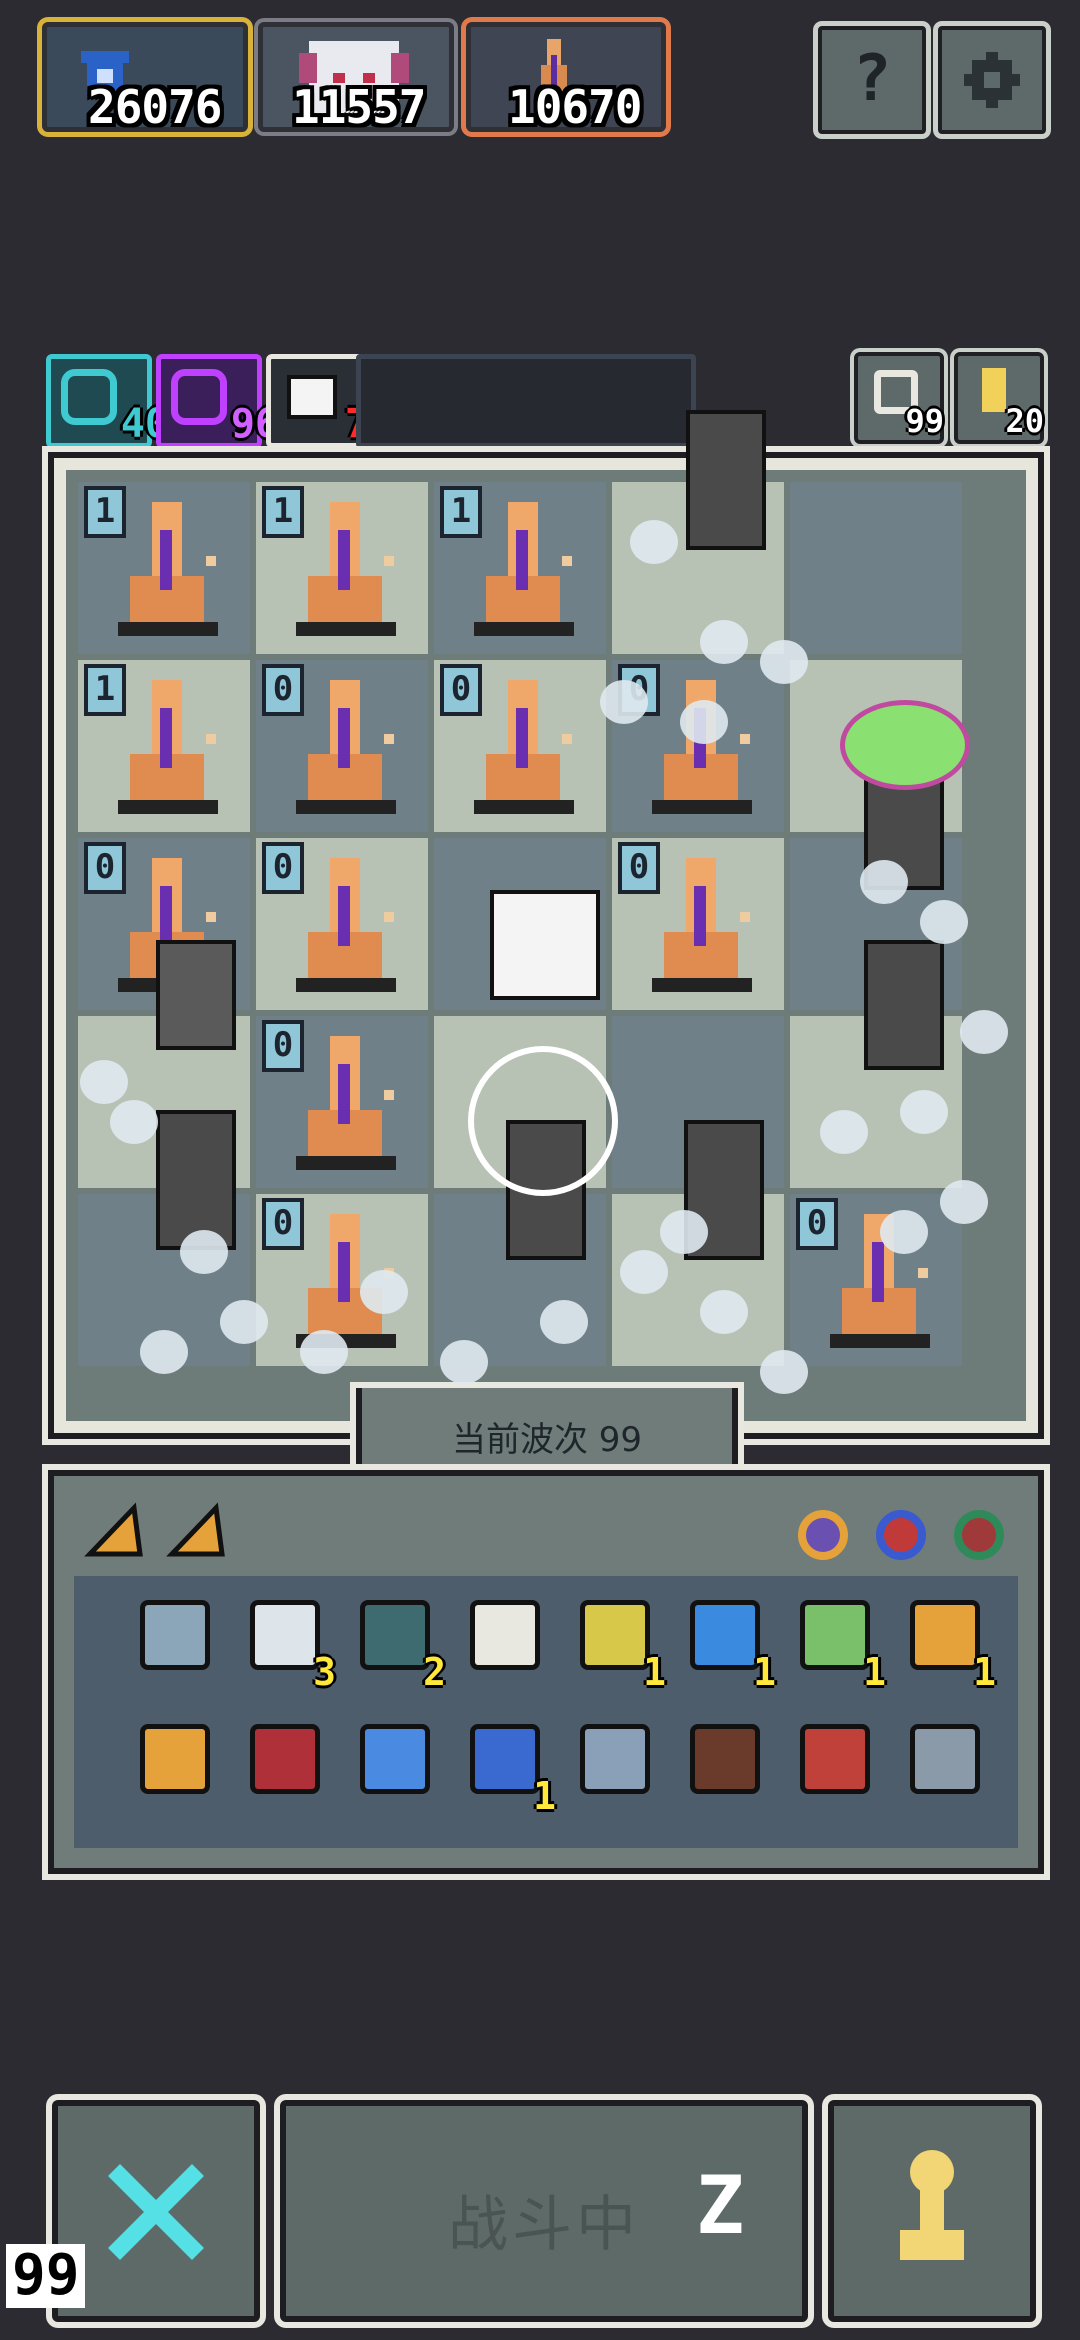 The height and width of the screenshot is (2340, 1080). Describe the element at coordinates (114, 1531) in the screenshot. I see `attack-tab` at that location.